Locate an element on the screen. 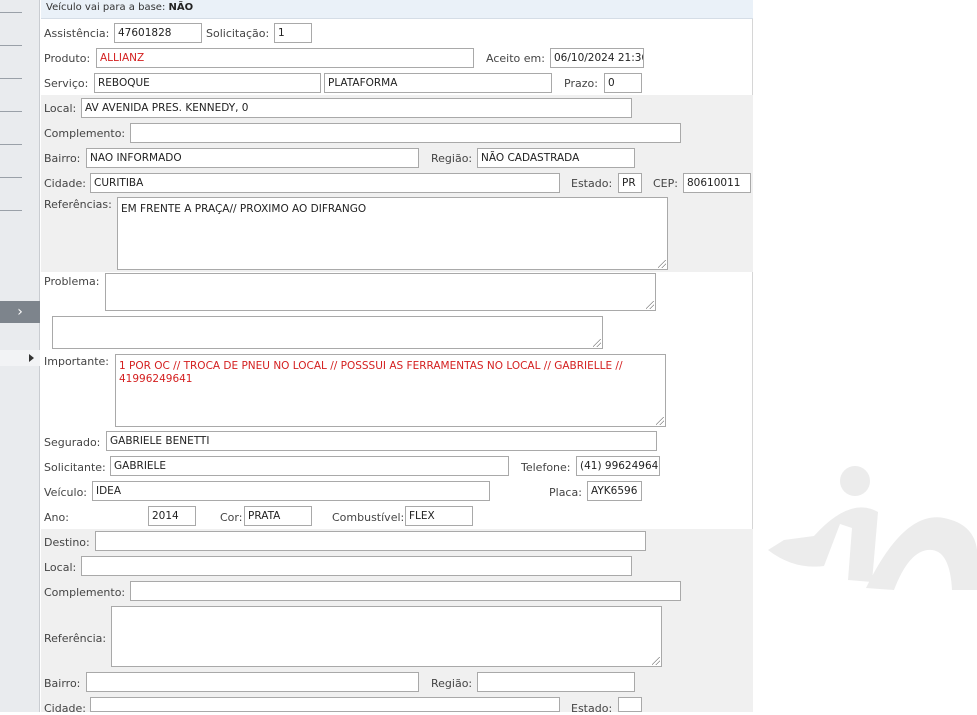 This screenshot has height=715, width=977. placa-label: Placa: is located at coordinates (565, 492).